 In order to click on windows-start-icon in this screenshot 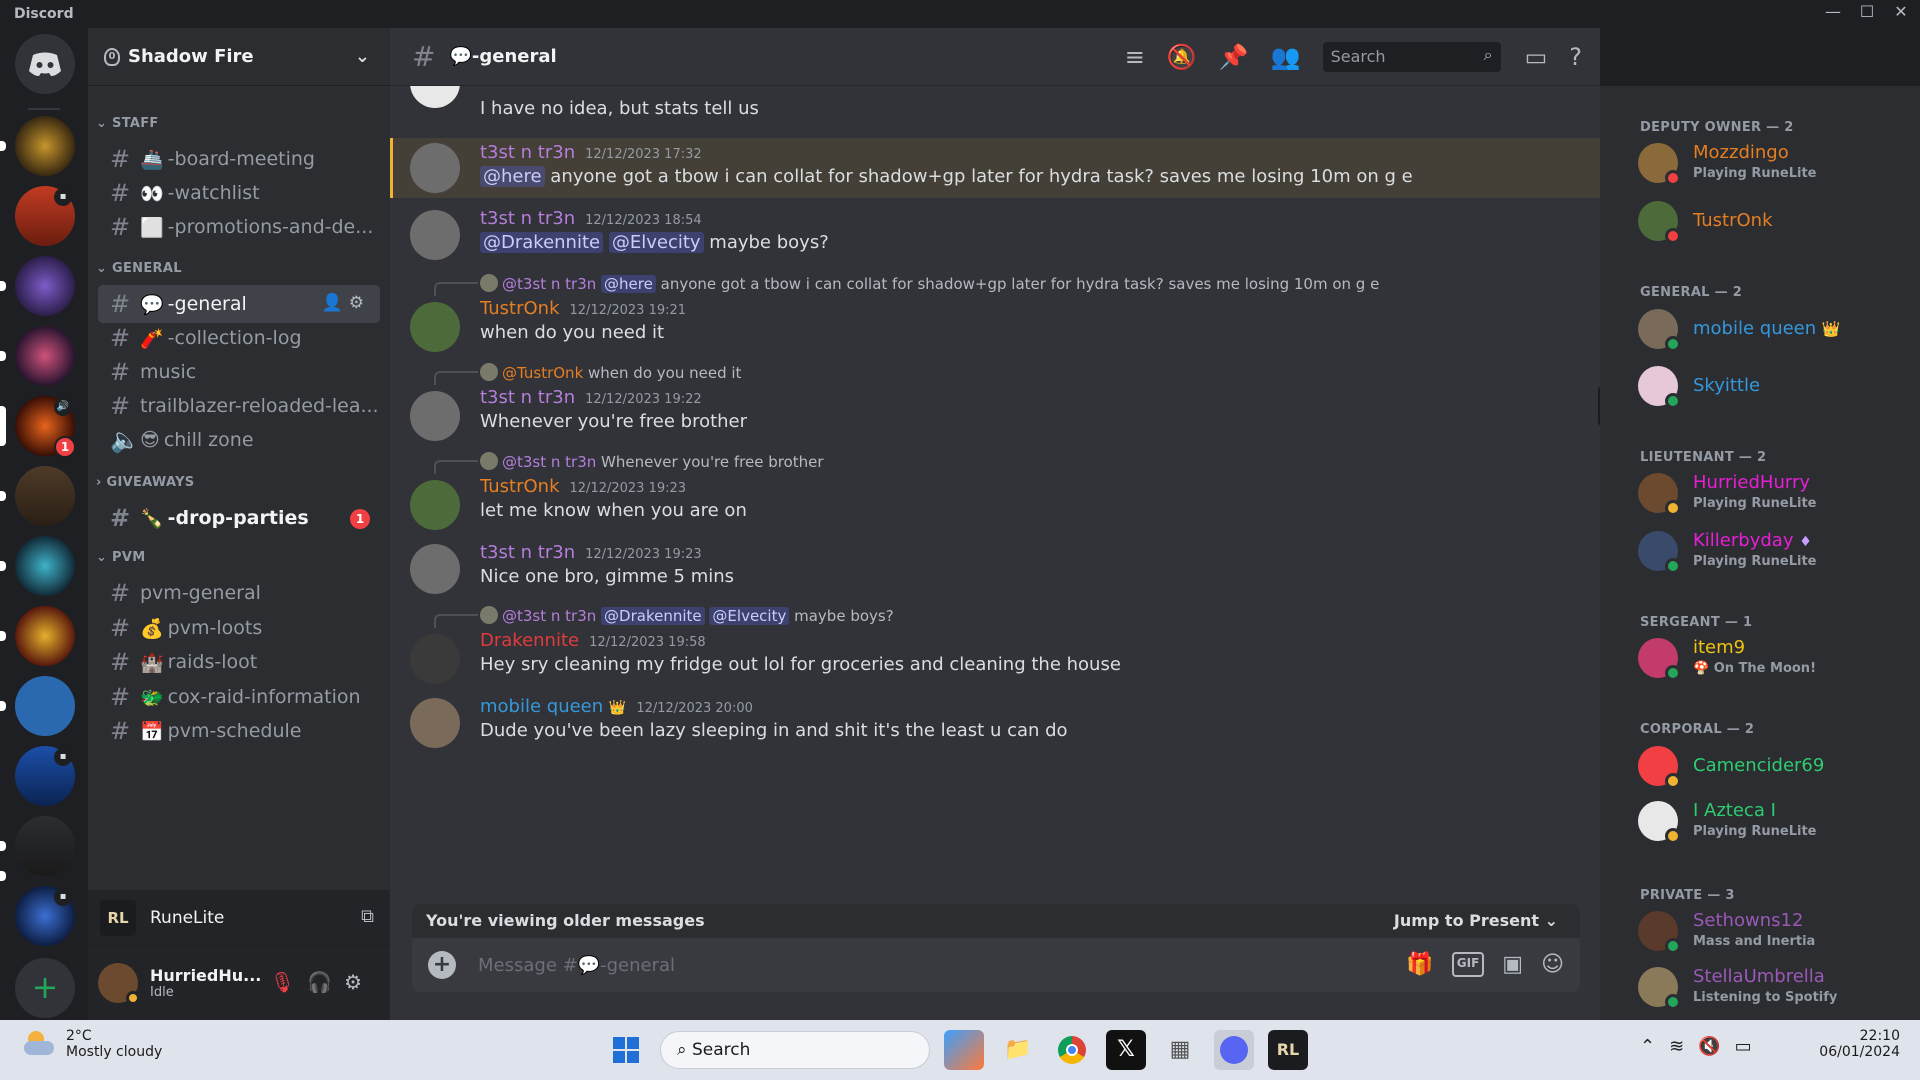, I will do `click(626, 1050)`.